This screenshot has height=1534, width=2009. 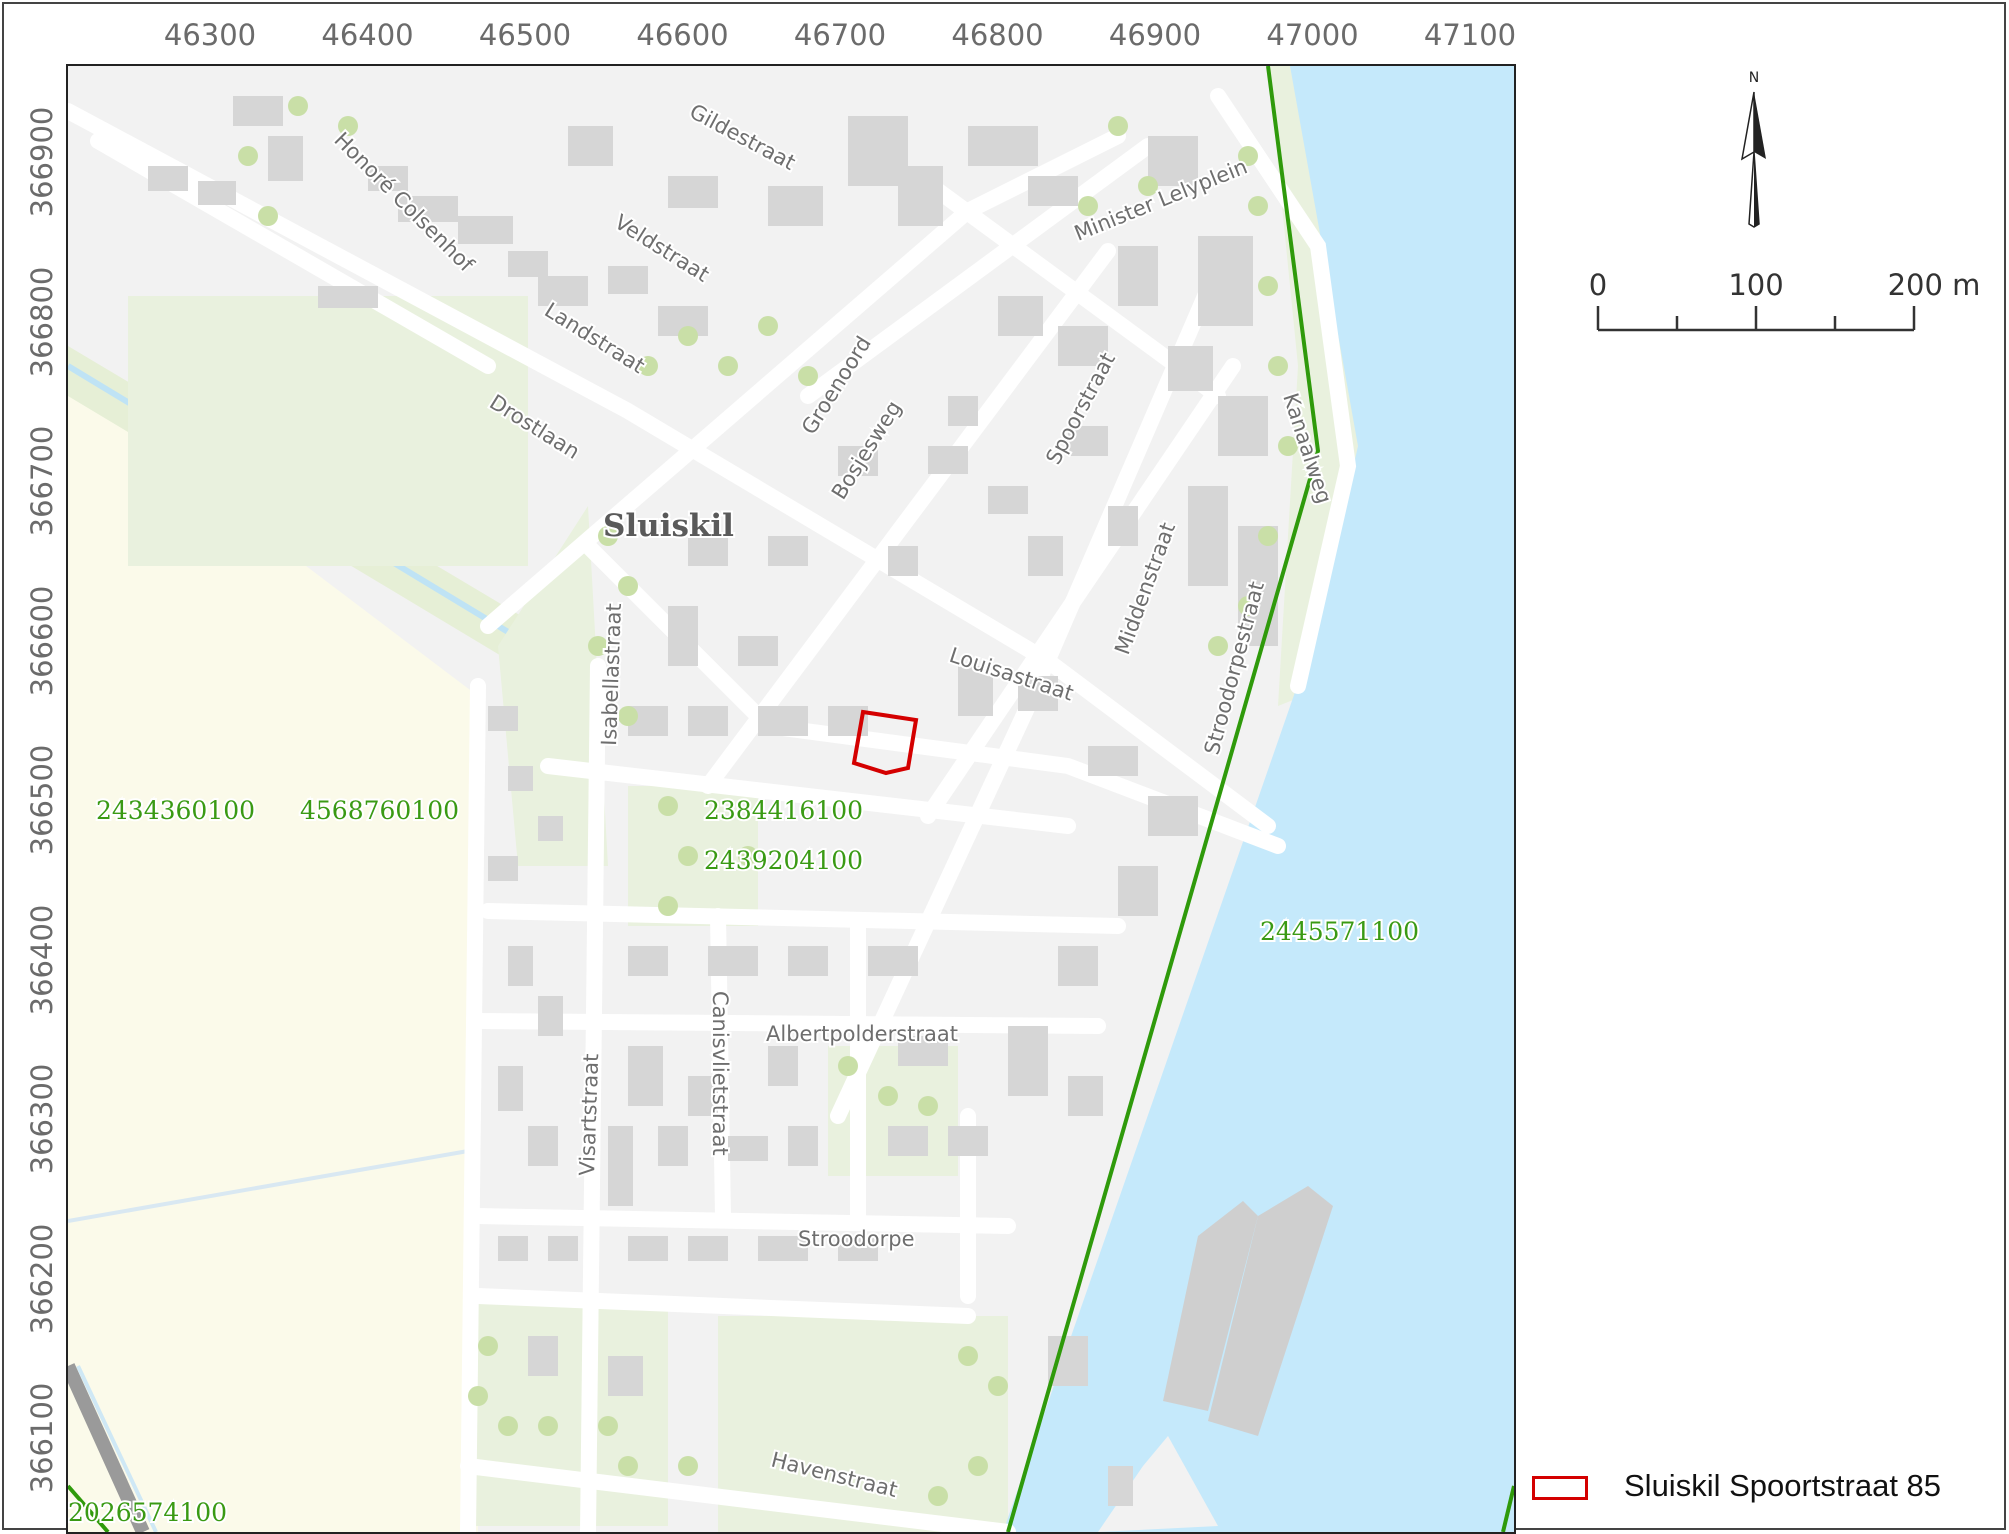 What do you see at coordinates (175, 810) in the screenshot?
I see `parcel-label: 2434360100` at bounding box center [175, 810].